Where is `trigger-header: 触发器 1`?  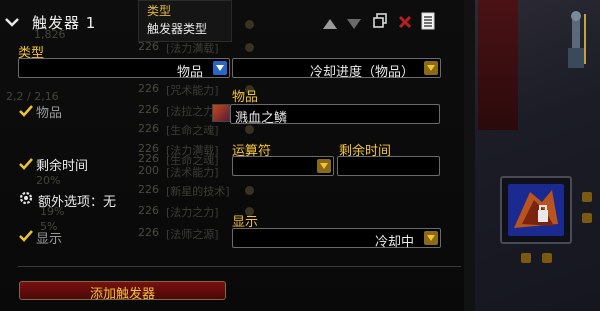
trigger-header: 触发器 1 is located at coordinates (237, 22).